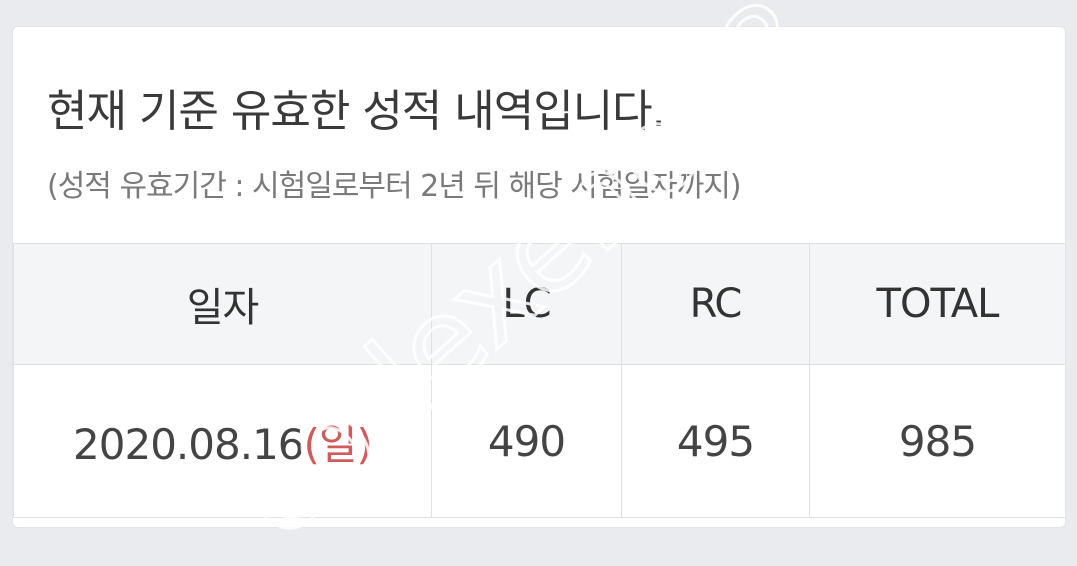 This screenshot has width=1077, height=566. I want to click on rc-score-cell: 495, so click(715, 441).